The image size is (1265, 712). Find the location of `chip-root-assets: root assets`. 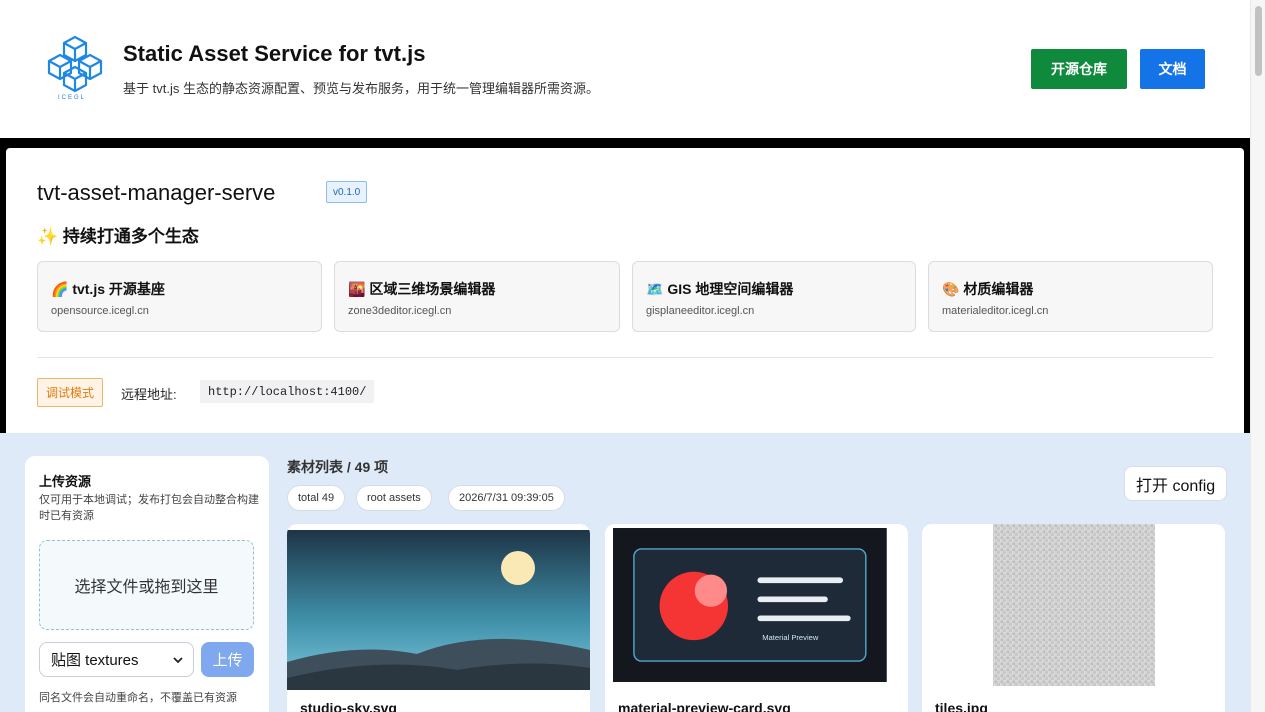

chip-root-assets: root assets is located at coordinates (394, 498).